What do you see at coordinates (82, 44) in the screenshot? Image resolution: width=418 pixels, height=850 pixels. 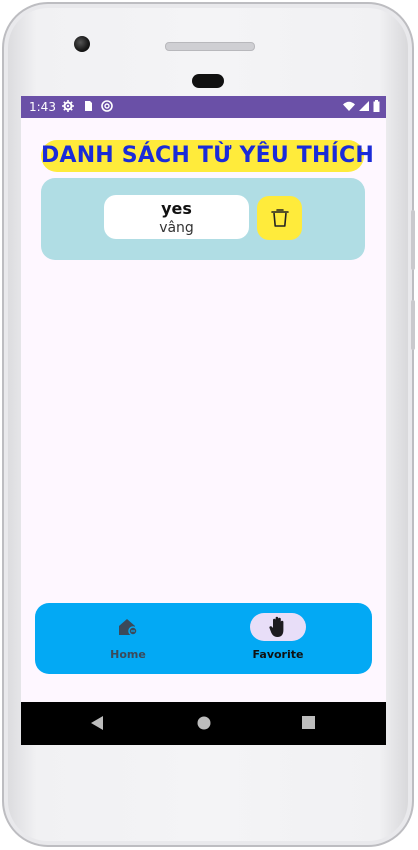 I see `front-camera` at bounding box center [82, 44].